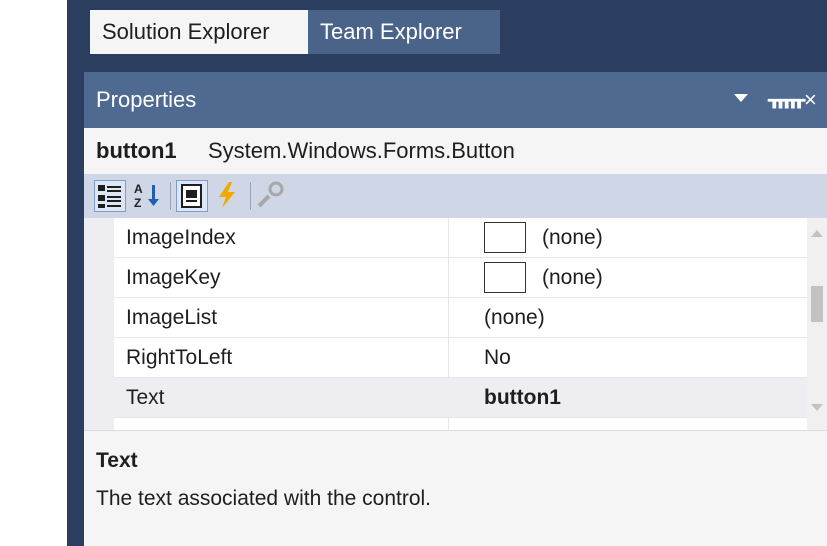  What do you see at coordinates (817, 233) in the screenshot?
I see `scroll-up-icon` at bounding box center [817, 233].